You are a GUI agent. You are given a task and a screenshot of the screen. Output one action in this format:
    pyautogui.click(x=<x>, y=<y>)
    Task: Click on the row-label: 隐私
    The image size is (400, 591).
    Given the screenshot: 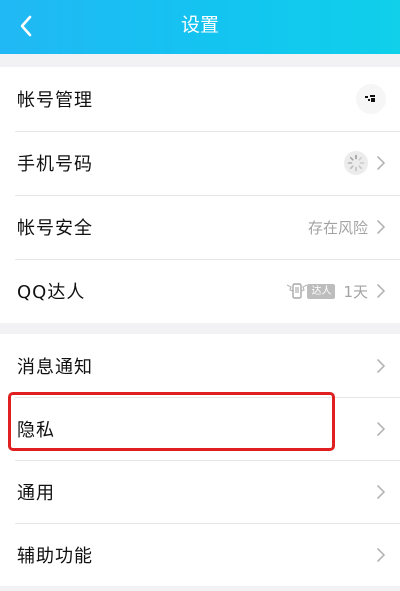 What is the action you would take?
    pyautogui.click(x=36, y=430)
    